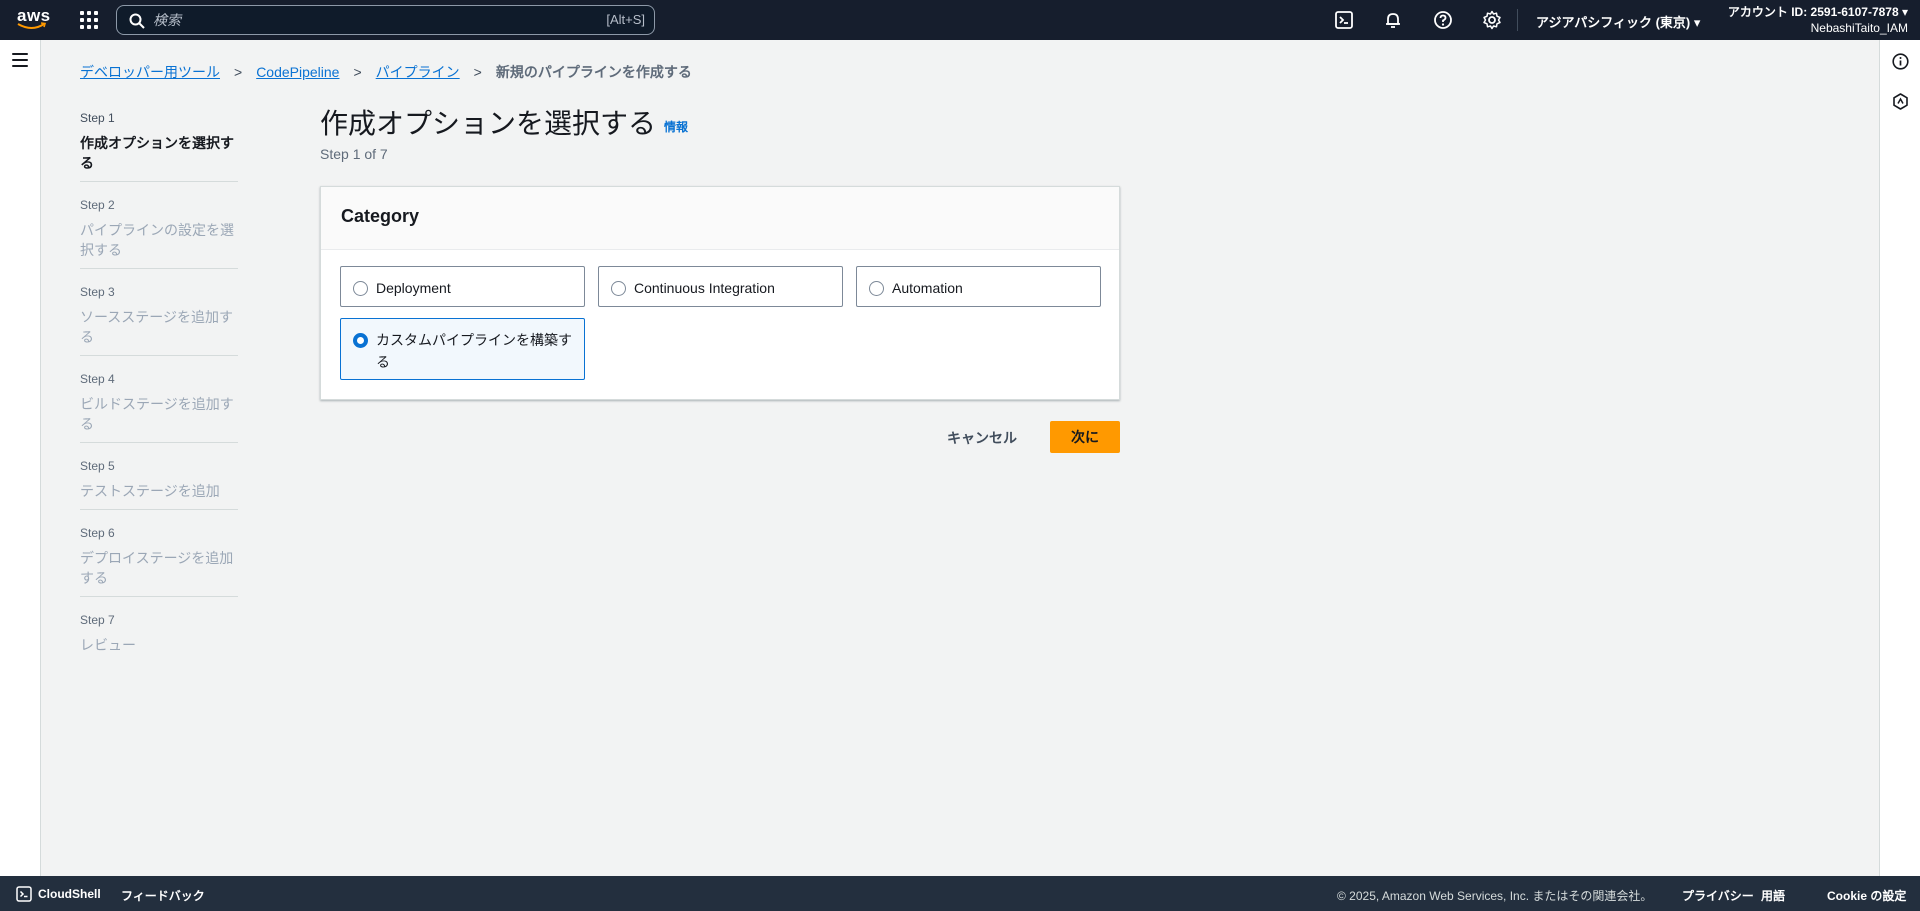  Describe the element at coordinates (97, 118) in the screenshot. I see `step-number: Step 1` at that location.